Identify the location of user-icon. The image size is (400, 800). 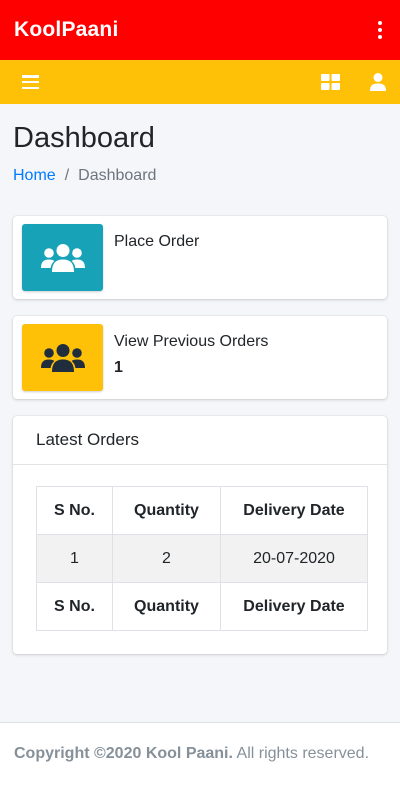
(378, 82).